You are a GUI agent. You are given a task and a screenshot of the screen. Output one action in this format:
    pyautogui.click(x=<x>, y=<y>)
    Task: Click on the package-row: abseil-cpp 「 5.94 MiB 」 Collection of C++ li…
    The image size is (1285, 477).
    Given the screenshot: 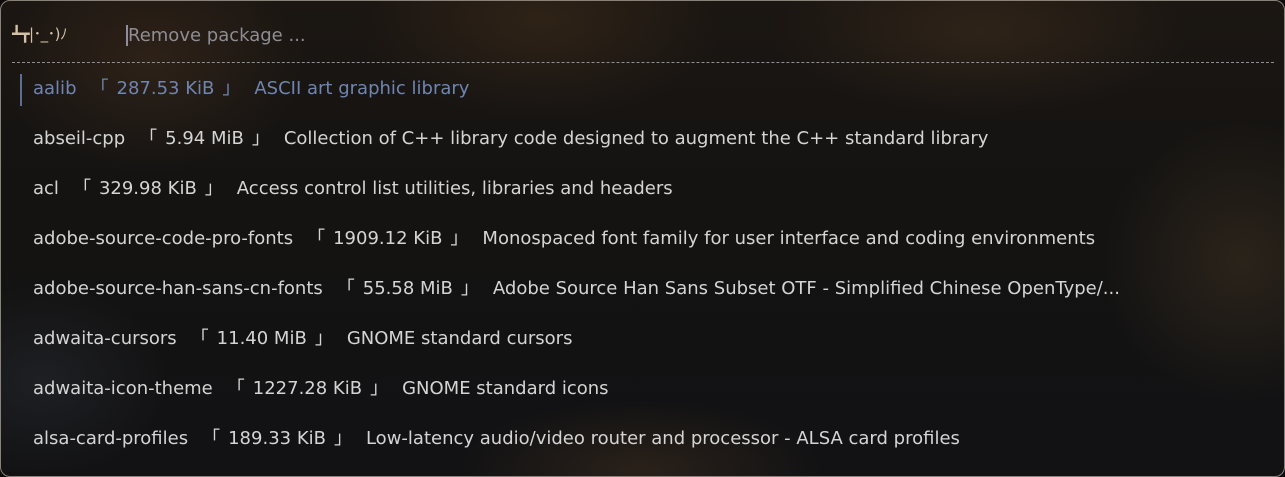 What is the action you would take?
    pyautogui.click(x=642, y=139)
    